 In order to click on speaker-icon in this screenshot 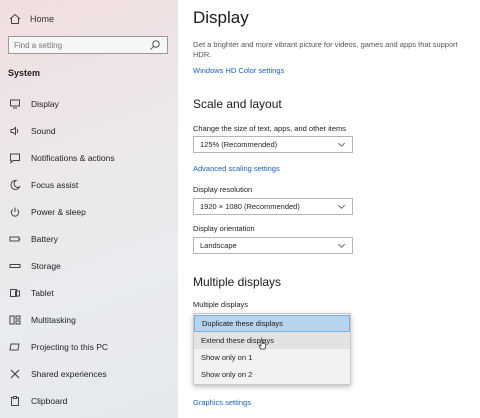, I will do `click(15, 131)`.